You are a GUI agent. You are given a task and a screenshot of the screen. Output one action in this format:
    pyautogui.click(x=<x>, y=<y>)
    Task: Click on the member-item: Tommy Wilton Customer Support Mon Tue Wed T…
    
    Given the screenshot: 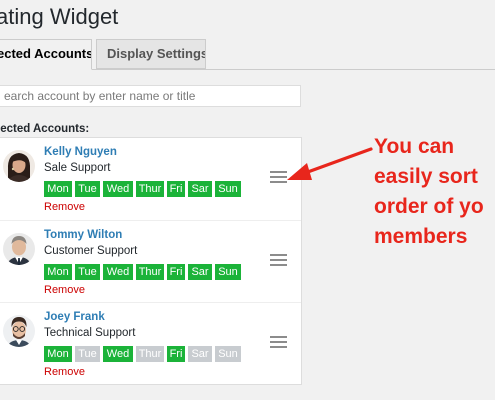 What is the action you would take?
    pyautogui.click(x=150, y=261)
    